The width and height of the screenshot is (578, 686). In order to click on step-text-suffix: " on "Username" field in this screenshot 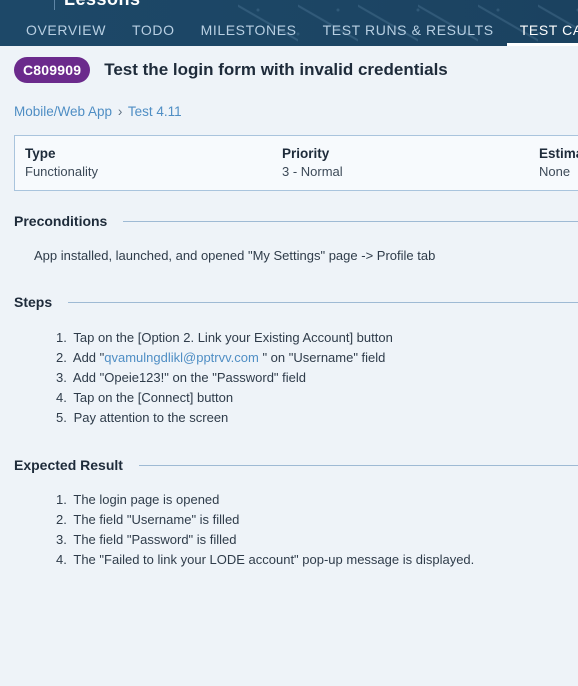, I will do `click(322, 357)`.